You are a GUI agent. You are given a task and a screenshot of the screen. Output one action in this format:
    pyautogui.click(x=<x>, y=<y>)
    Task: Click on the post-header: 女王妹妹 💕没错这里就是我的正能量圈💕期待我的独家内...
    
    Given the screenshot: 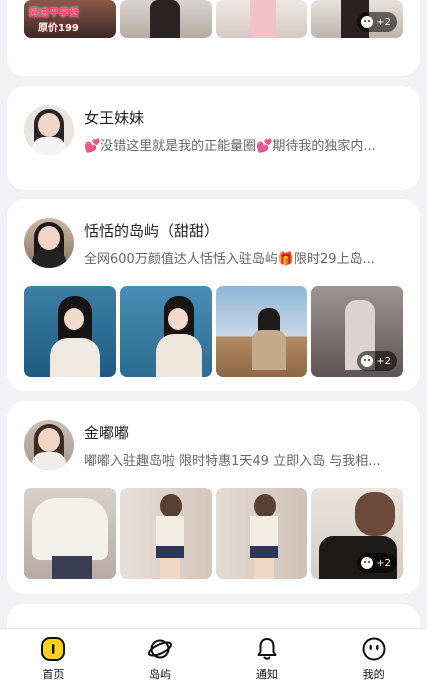 What is the action you would take?
    pyautogui.click(x=214, y=130)
    